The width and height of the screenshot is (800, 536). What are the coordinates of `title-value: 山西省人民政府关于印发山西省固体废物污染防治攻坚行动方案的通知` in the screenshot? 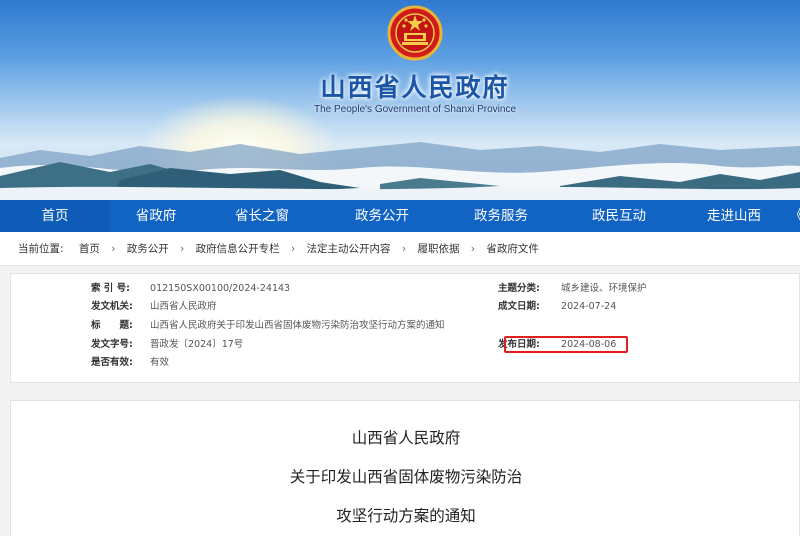 It's located at (297, 325).